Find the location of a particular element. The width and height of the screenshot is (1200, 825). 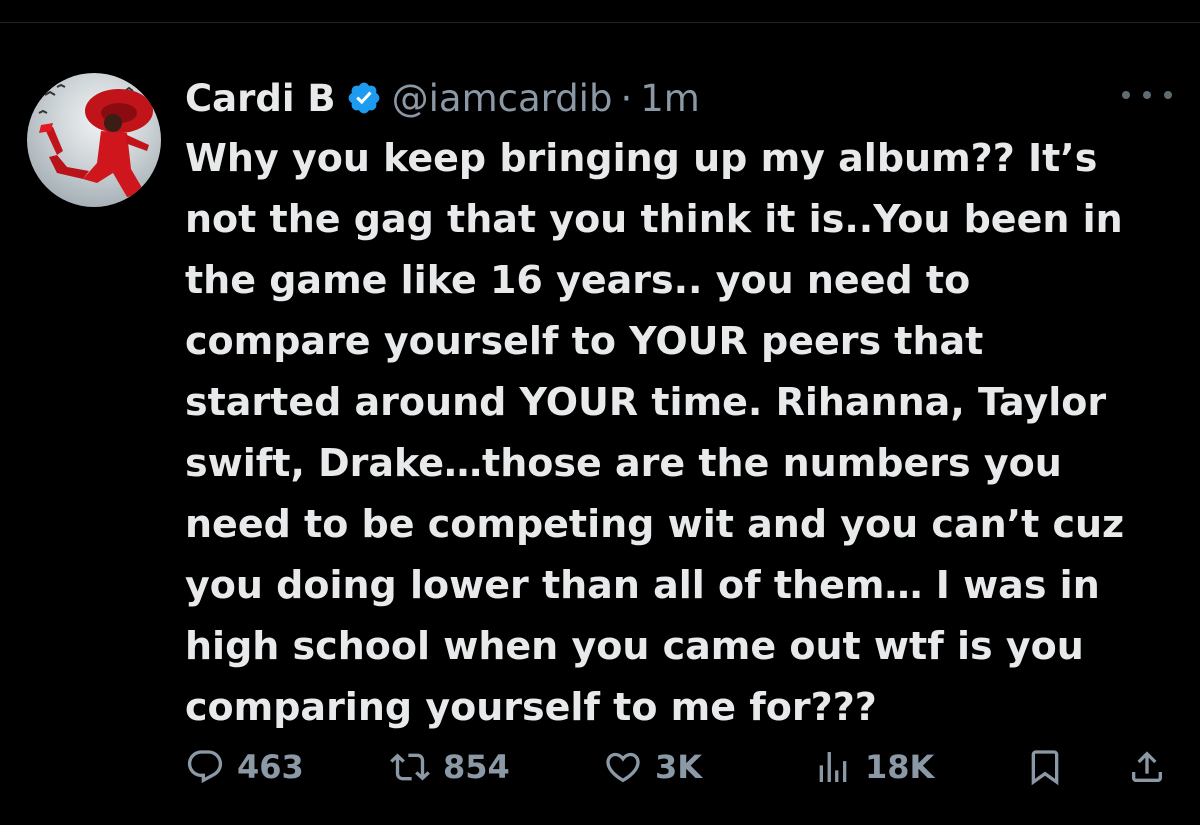

more-icon is located at coordinates (1147, 95).